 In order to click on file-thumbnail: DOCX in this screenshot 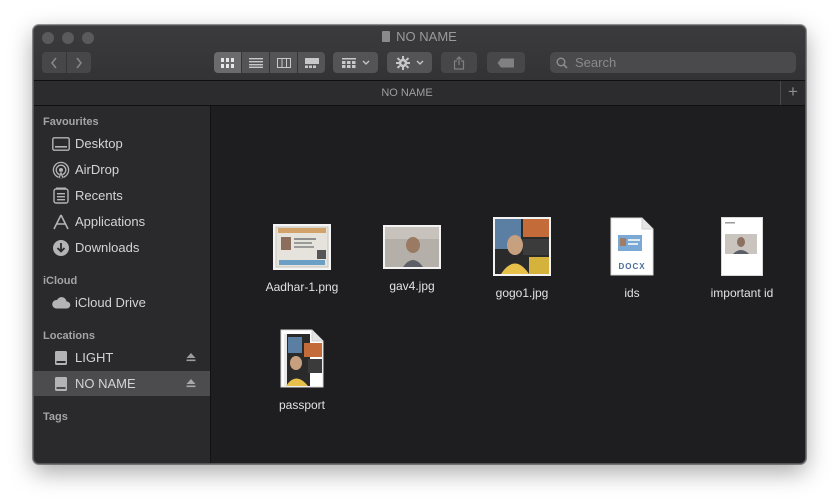, I will do `click(632, 246)`.